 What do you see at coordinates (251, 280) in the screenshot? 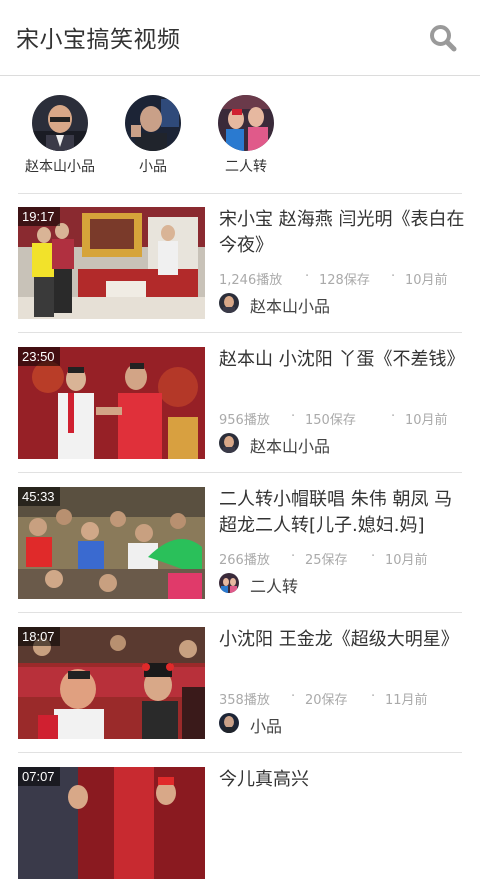
I see `play-count: 1,246播放` at bounding box center [251, 280].